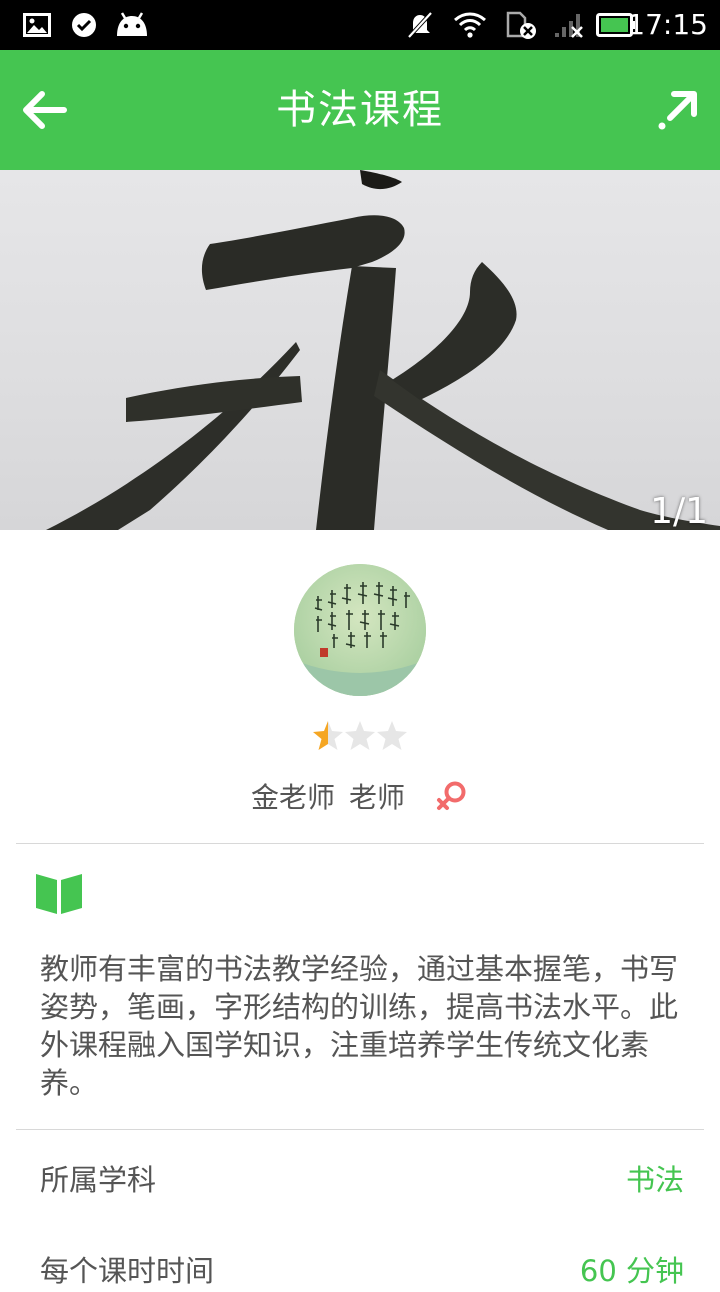  What do you see at coordinates (84, 25) in the screenshot?
I see `check-notification-icon` at bounding box center [84, 25].